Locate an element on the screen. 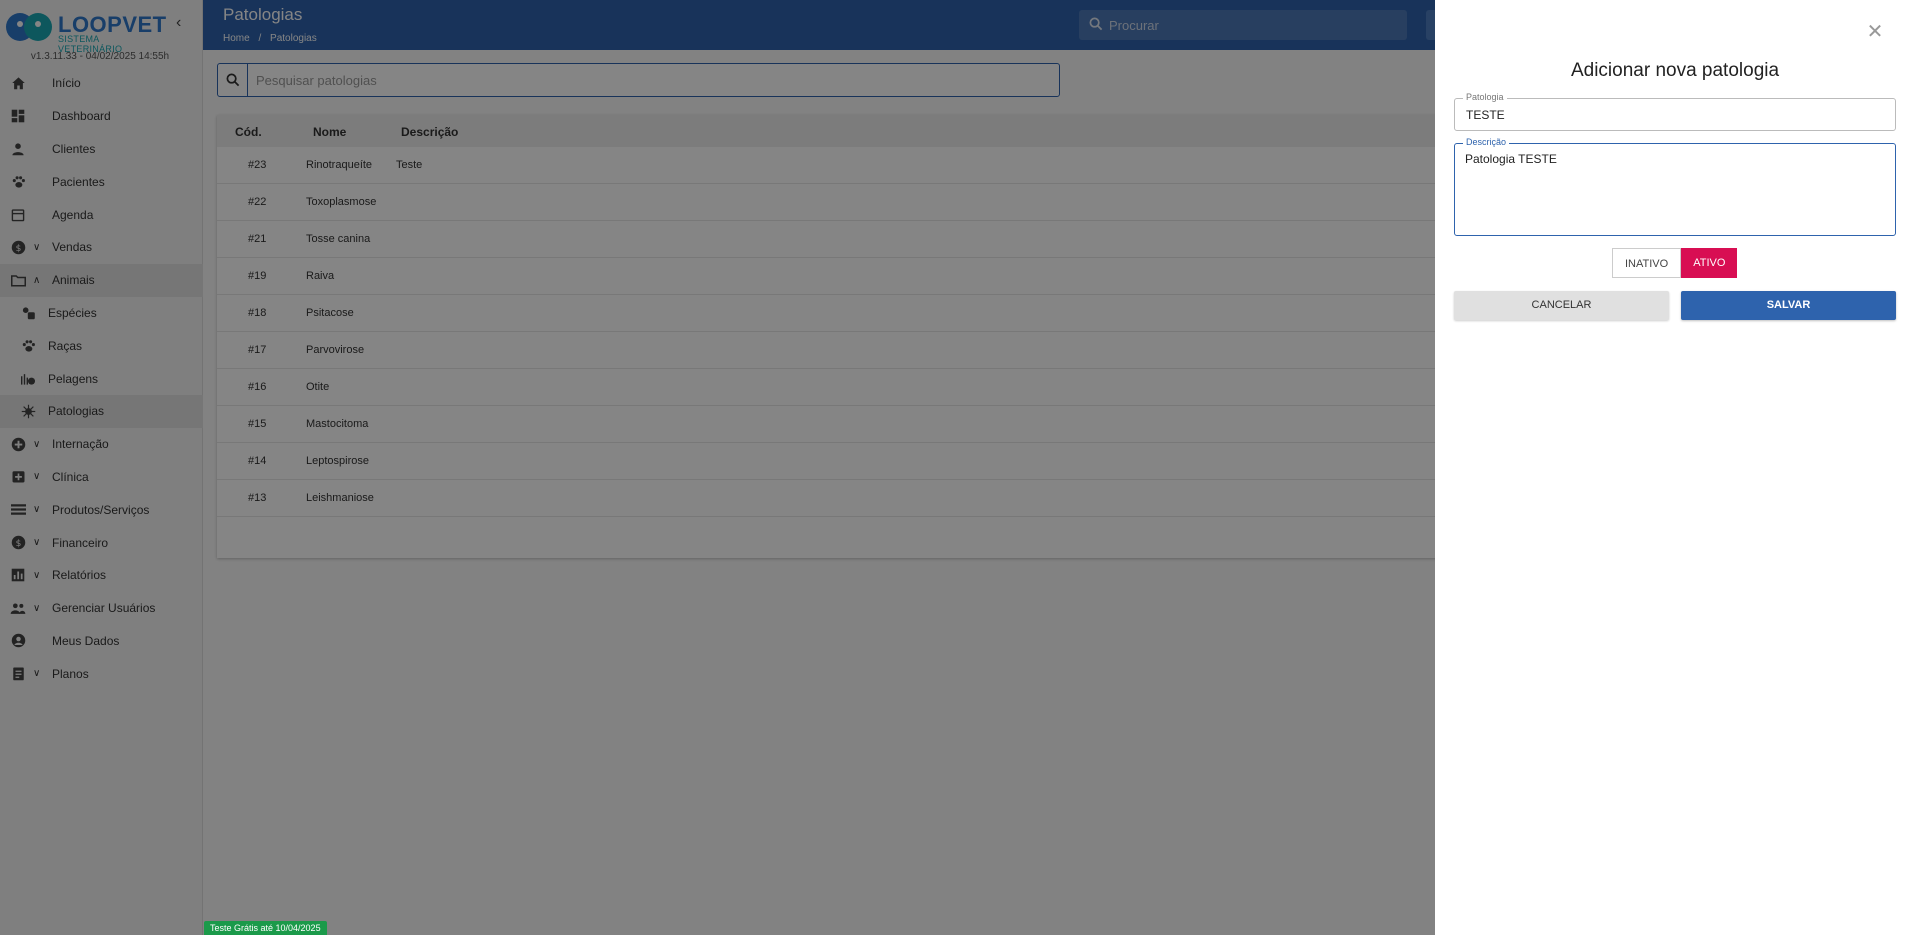  status-inactive-button: INATIVO is located at coordinates (1647, 263).